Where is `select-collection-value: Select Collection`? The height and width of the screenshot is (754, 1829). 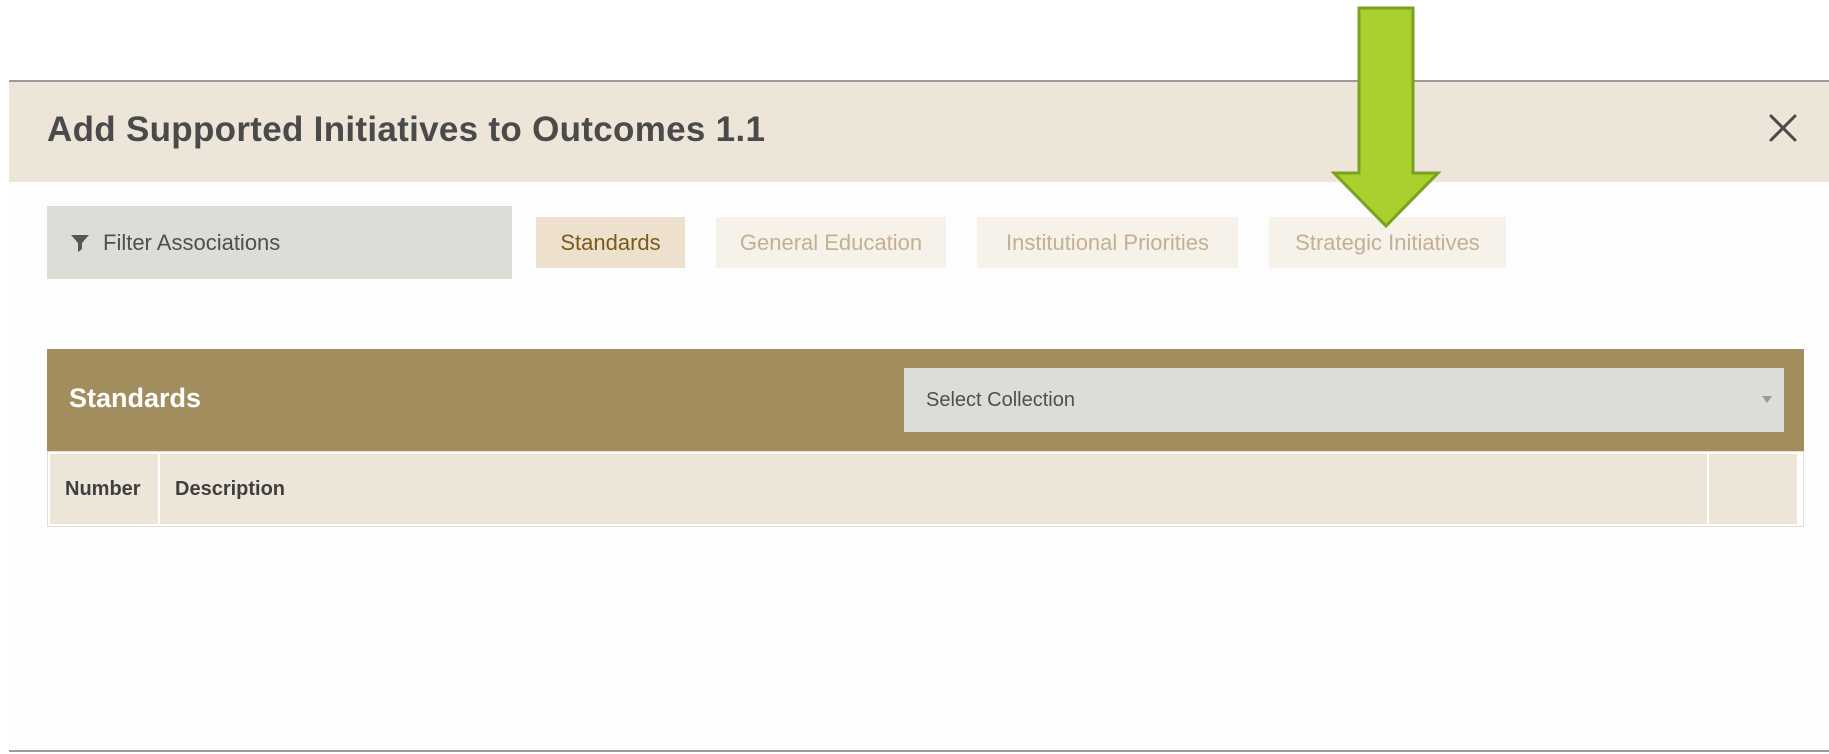 select-collection-value: Select Collection is located at coordinates (1000, 399).